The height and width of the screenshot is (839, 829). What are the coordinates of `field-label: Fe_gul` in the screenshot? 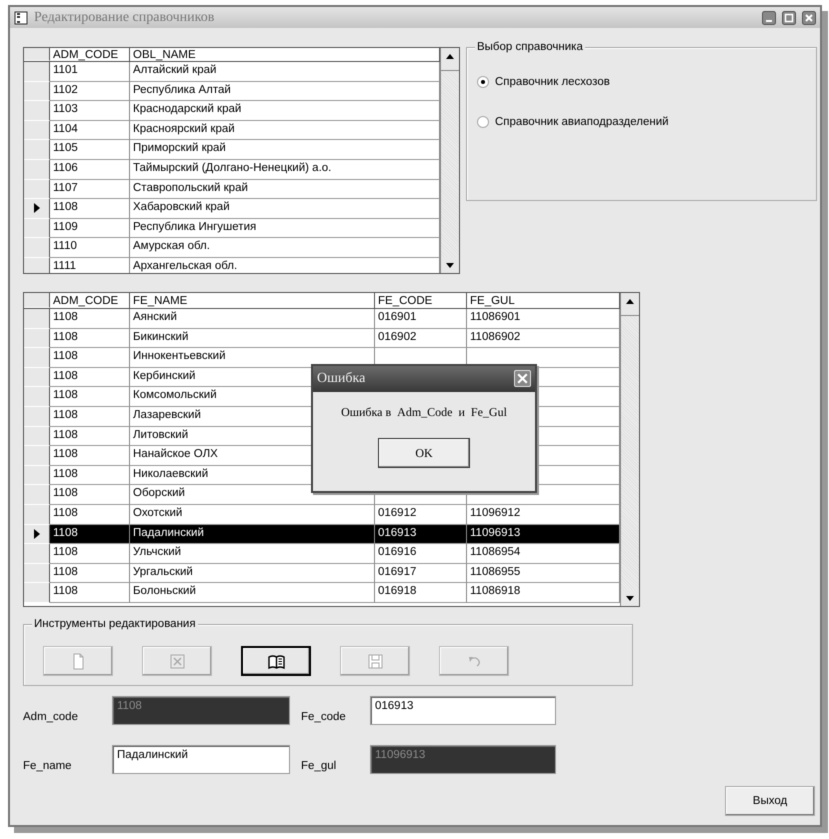 It's located at (319, 767).